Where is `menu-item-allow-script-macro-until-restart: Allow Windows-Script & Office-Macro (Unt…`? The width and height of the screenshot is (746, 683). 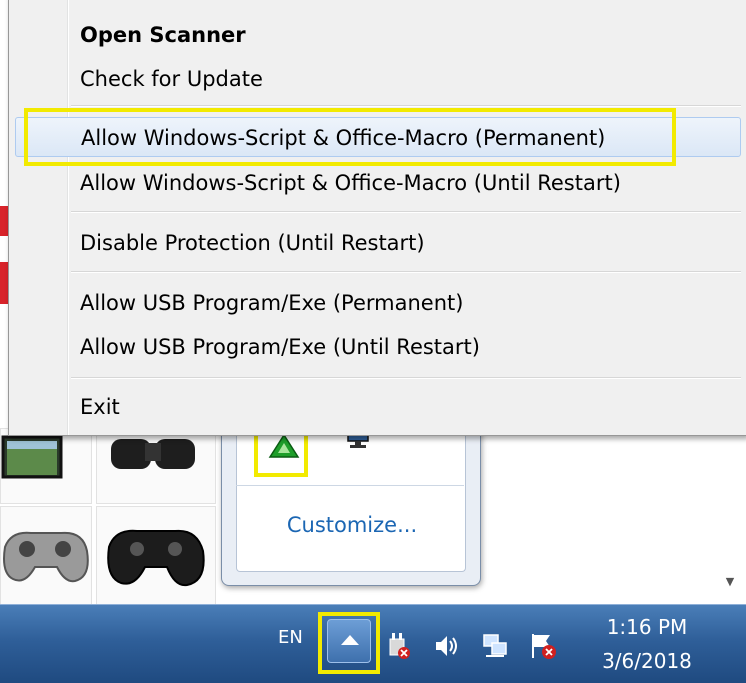 menu-item-allow-script-macro-until-restart: Allow Windows-Script & Office-Macro (Unt… is located at coordinates (403, 183).